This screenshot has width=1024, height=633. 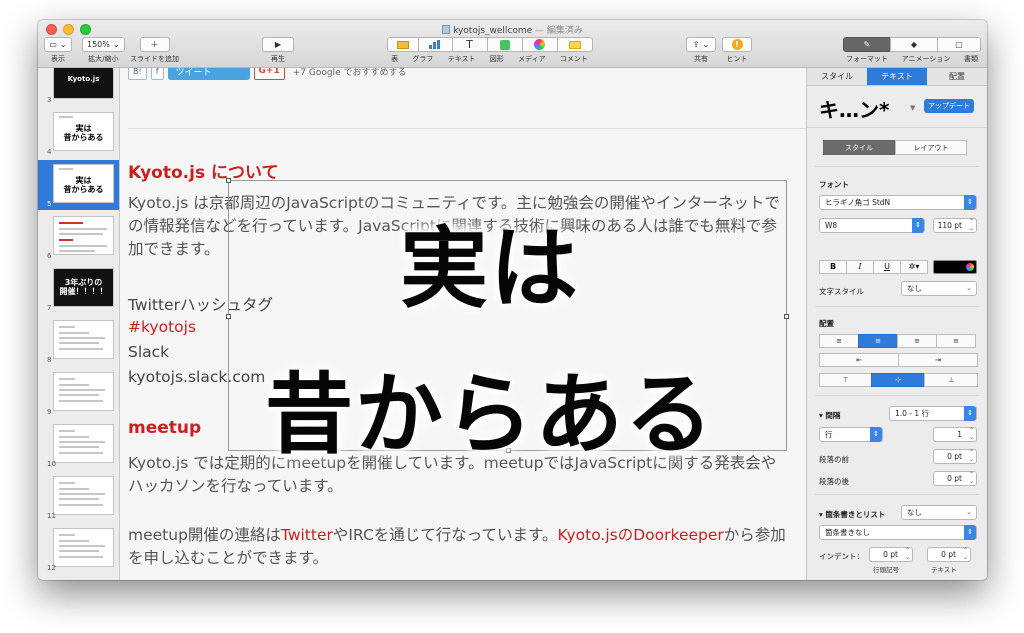 I want to click on meetup-heading: meetup, so click(x=165, y=428).